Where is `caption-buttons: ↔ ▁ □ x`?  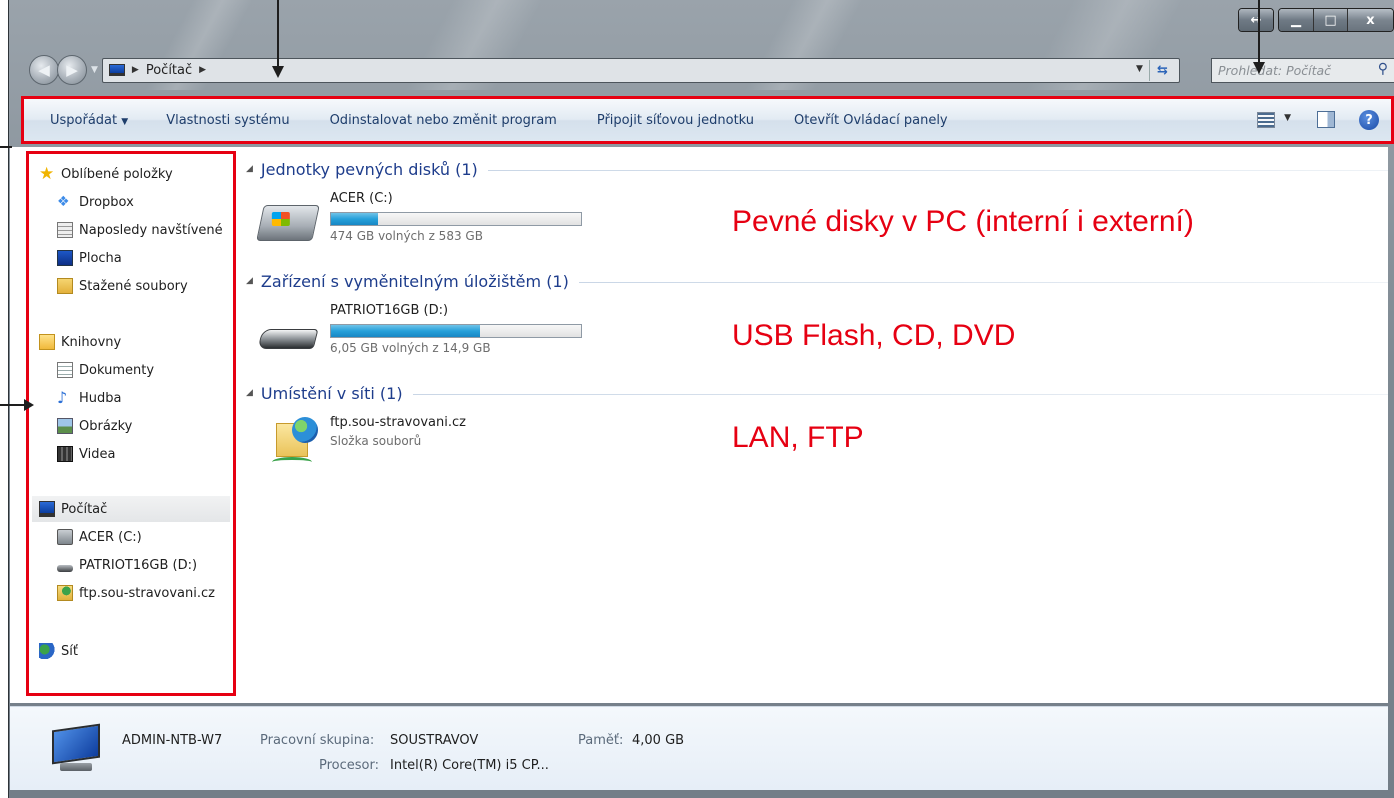
caption-buttons: ↔ ▁ □ x is located at coordinates (1316, 20).